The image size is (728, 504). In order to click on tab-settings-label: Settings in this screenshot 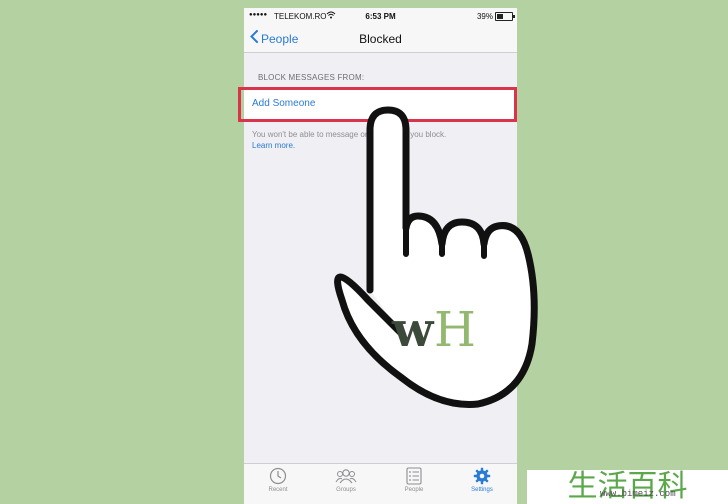, I will do `click(482, 490)`.